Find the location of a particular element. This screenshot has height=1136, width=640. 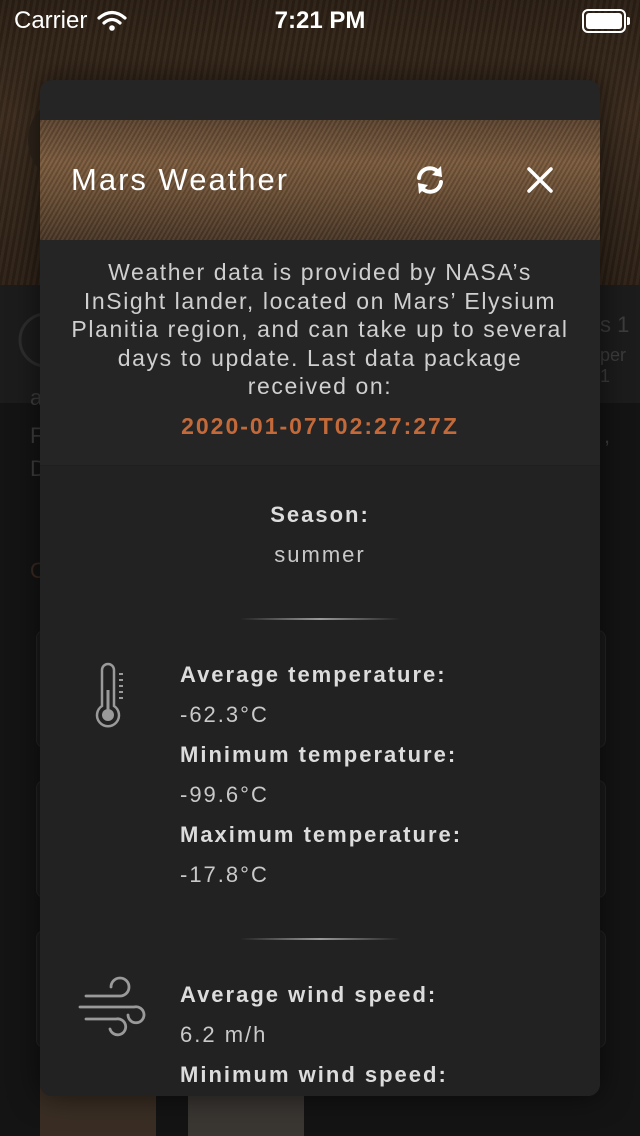

background-text: s 1 is located at coordinates (615, 324).